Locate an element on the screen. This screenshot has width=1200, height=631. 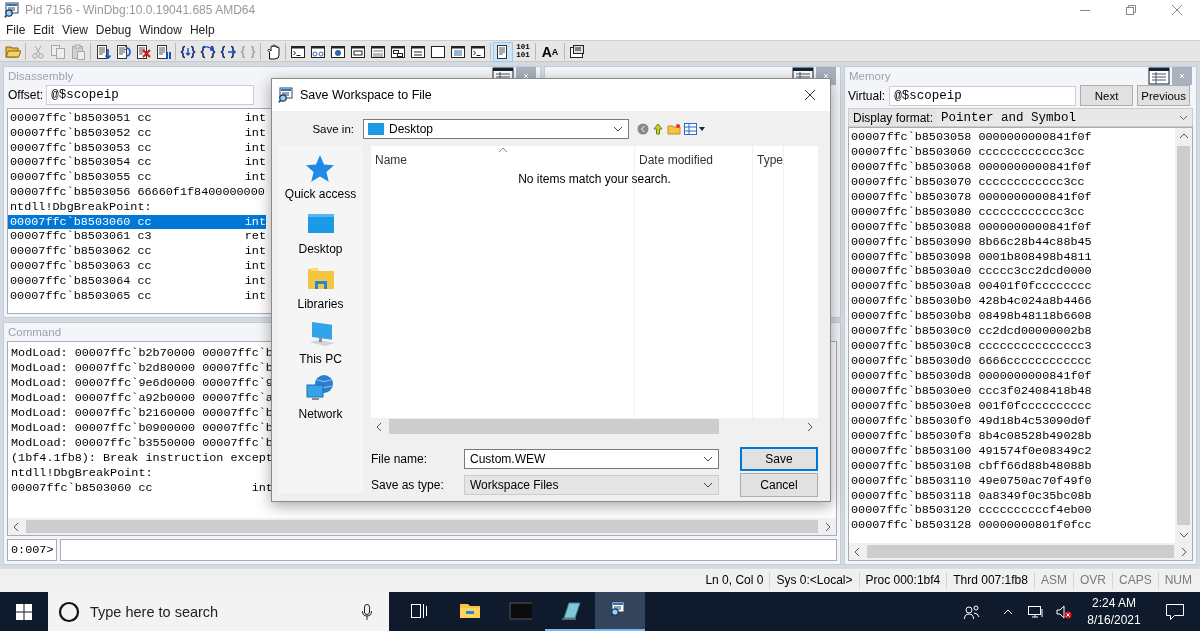
cancel-button: Cancel is located at coordinates (779, 485).